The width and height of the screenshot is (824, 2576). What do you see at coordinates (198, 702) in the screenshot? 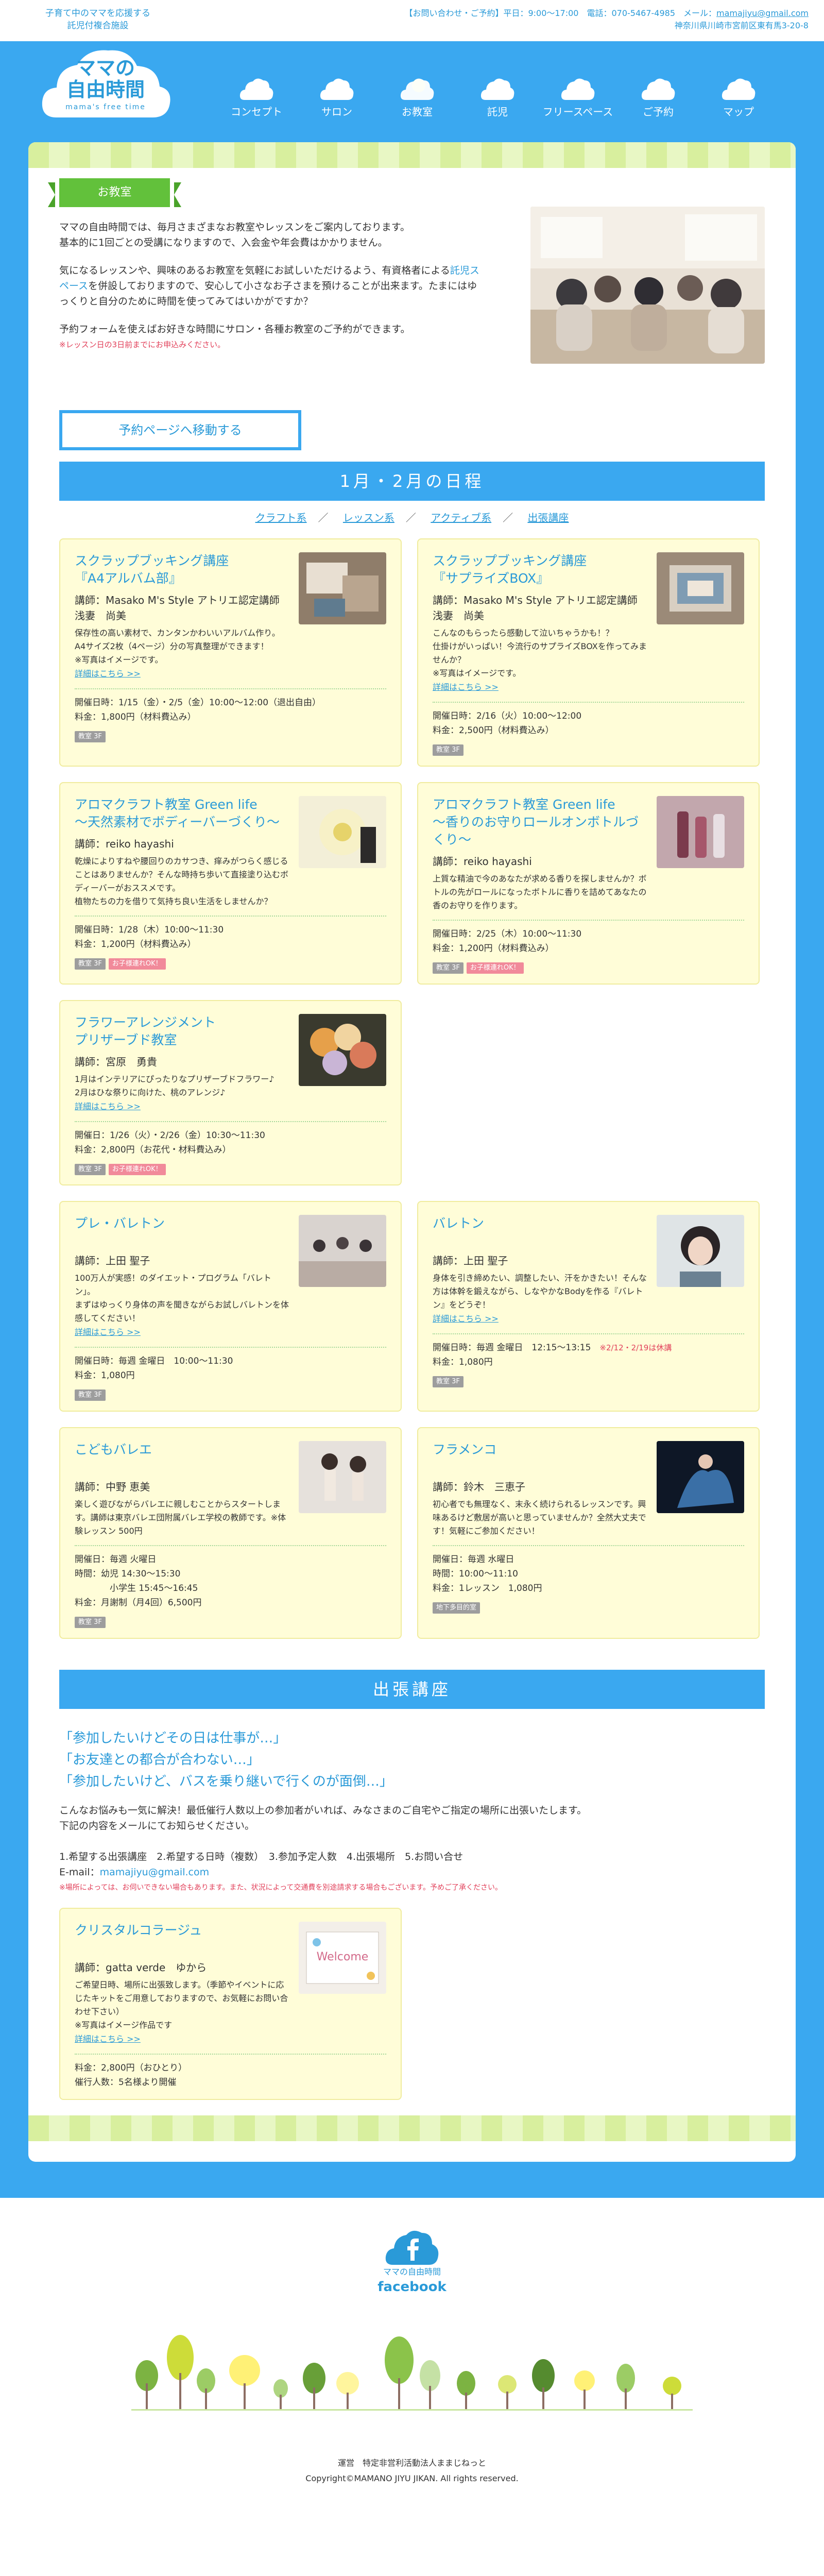
I see `info-line: 開催日時：1/15（金）・2/5（金）10:00〜12:00（退出自由）` at bounding box center [198, 702].